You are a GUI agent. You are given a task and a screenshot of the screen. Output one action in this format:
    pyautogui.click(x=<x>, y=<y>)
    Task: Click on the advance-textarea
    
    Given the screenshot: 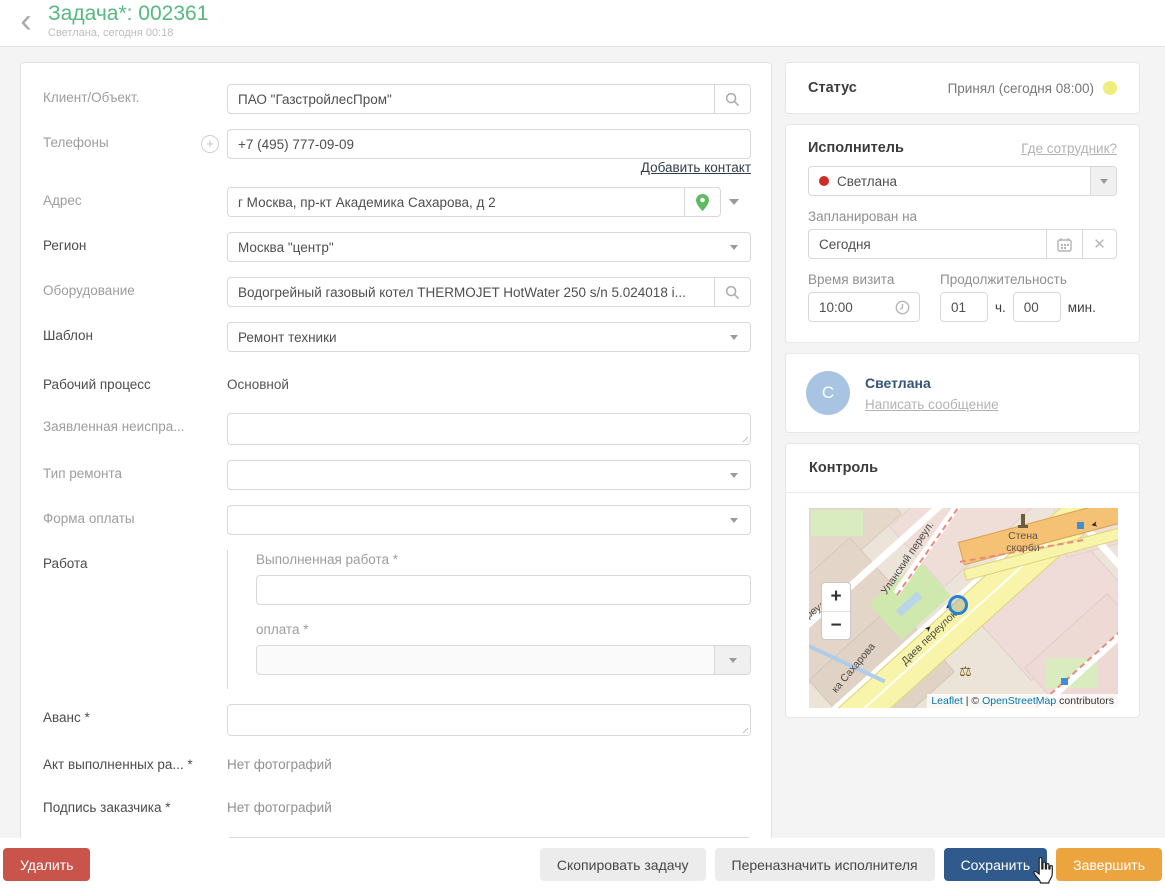 What is the action you would take?
    pyautogui.click(x=489, y=720)
    